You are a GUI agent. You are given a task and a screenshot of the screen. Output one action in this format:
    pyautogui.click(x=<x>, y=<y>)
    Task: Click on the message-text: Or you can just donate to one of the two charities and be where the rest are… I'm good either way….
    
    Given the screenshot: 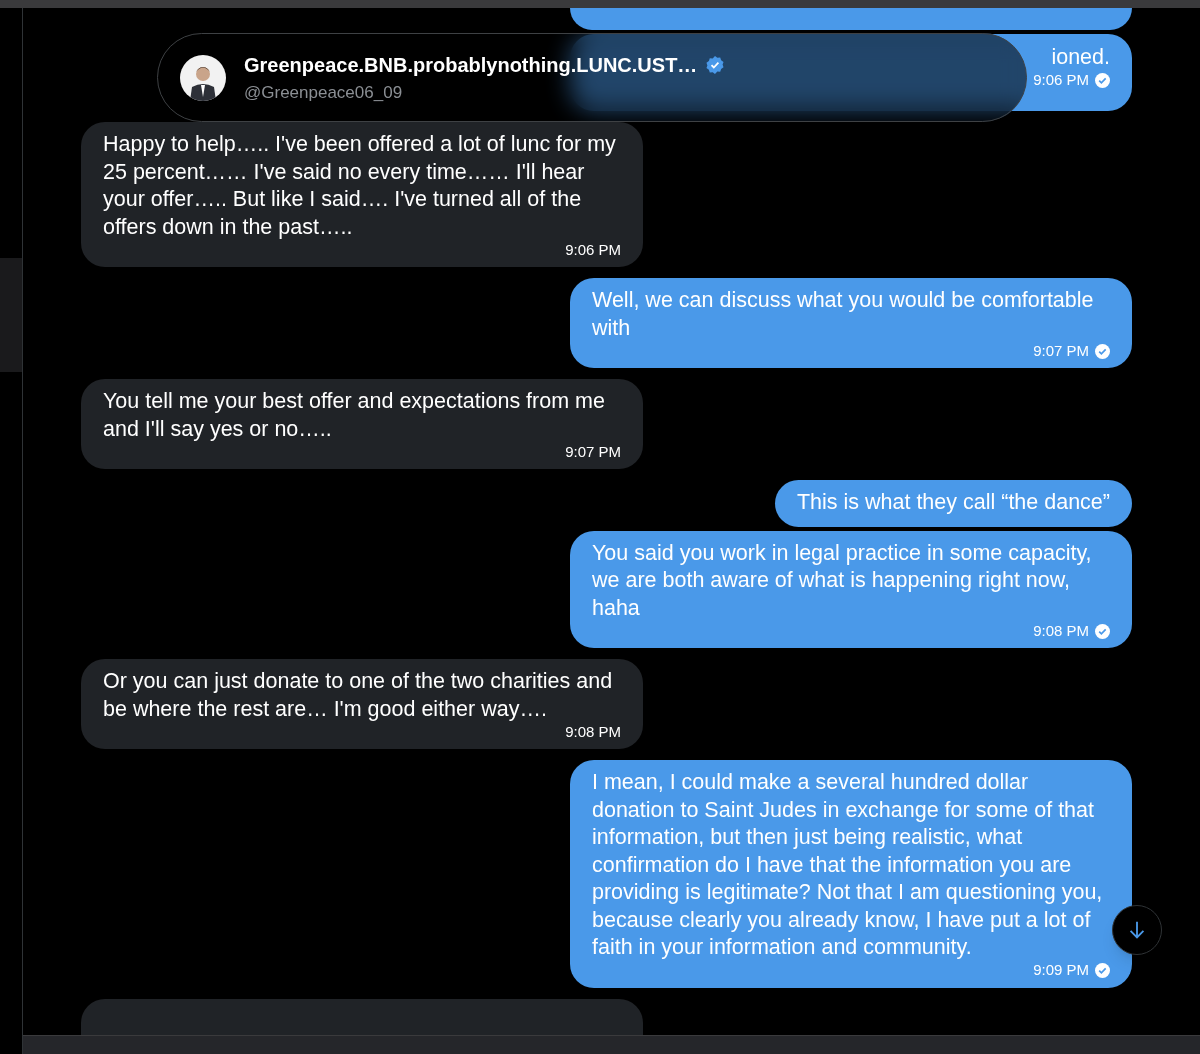 What is the action you would take?
    pyautogui.click(x=358, y=695)
    